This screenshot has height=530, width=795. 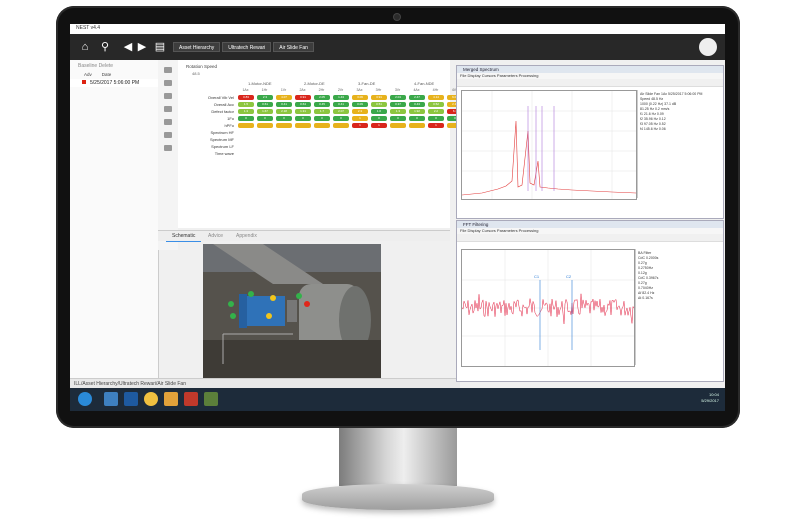 What do you see at coordinates (436, 97) in the screenshot?
I see `matrix-cell: 4.14` at bounding box center [436, 97].